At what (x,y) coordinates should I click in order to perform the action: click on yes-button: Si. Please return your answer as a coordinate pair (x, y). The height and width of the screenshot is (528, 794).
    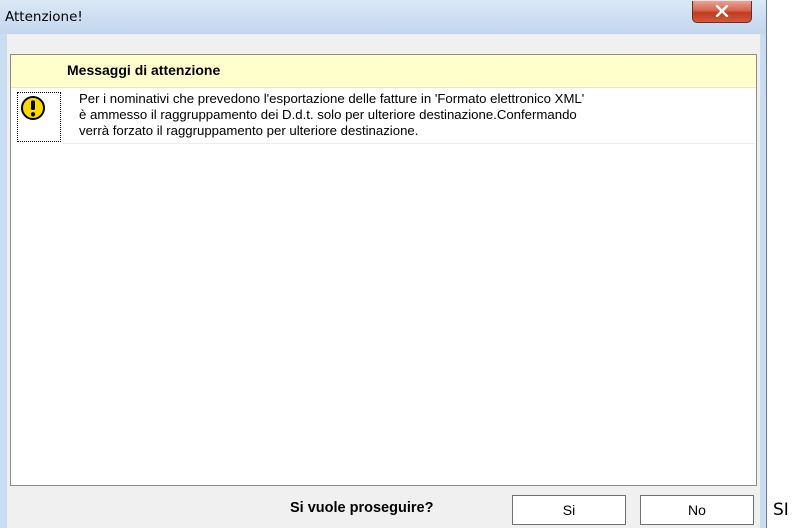
    Looking at the image, I should click on (569, 510).